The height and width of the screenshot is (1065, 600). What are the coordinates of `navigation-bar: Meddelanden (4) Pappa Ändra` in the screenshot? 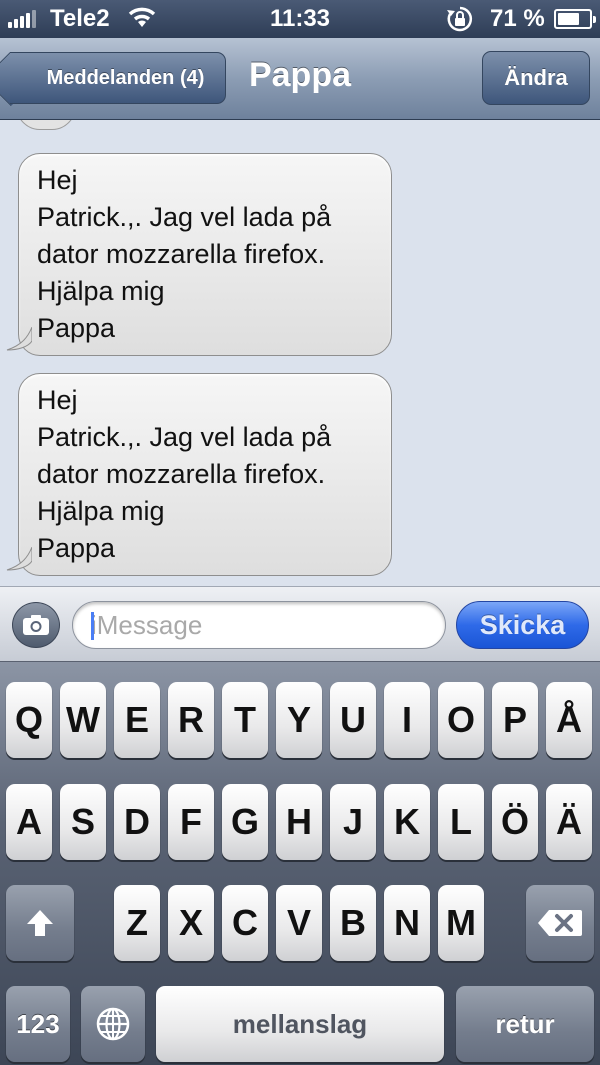 It's located at (300, 79).